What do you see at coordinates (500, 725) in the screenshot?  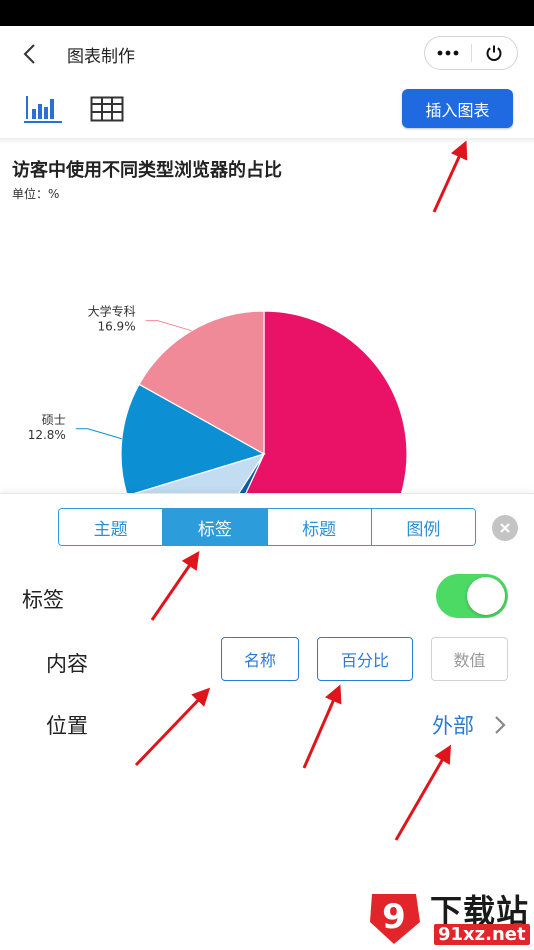 I see `chevron-right-icon` at bounding box center [500, 725].